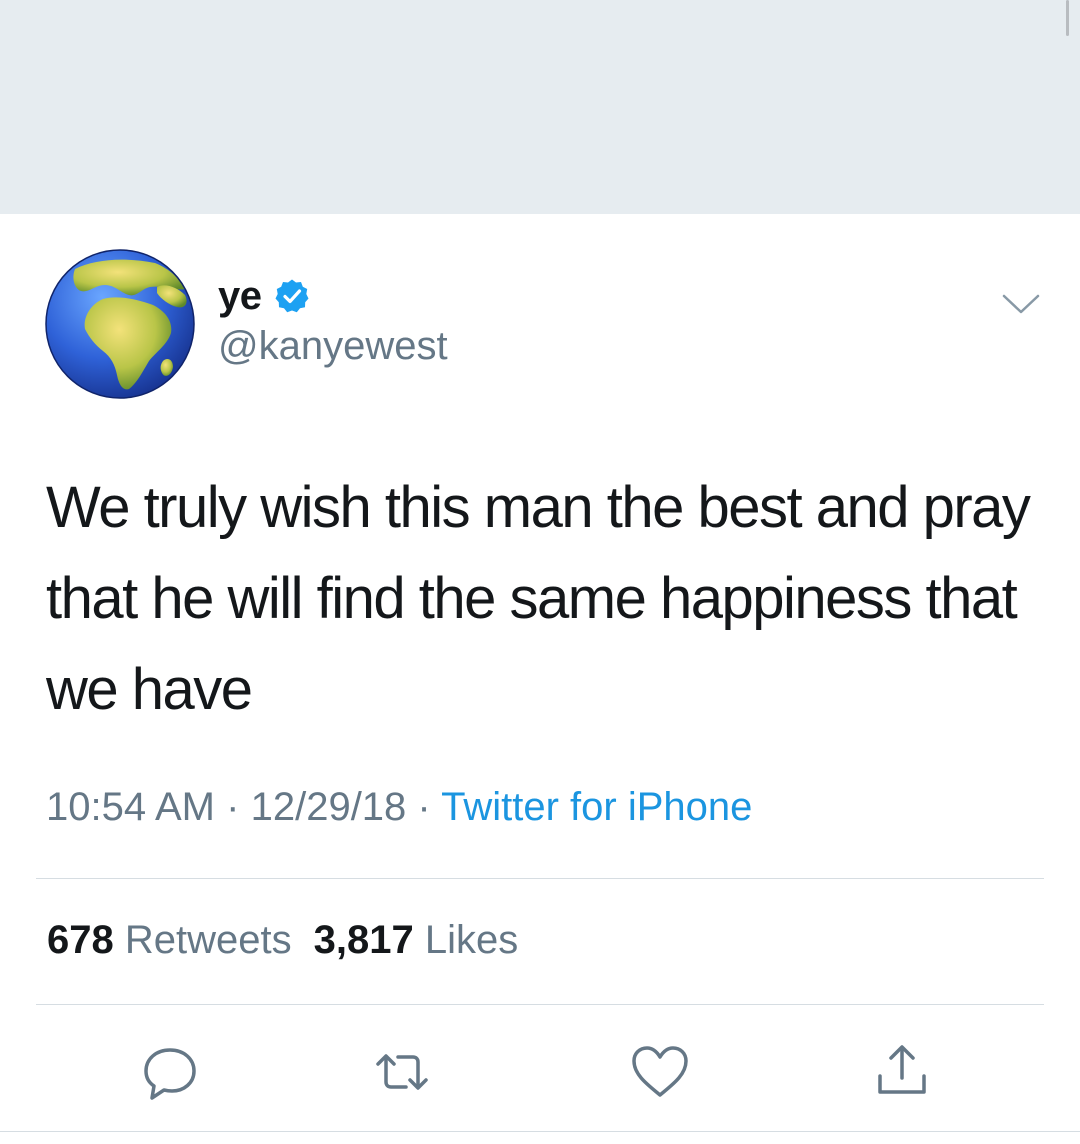  I want to click on retweets-label: Retweets, so click(208, 940).